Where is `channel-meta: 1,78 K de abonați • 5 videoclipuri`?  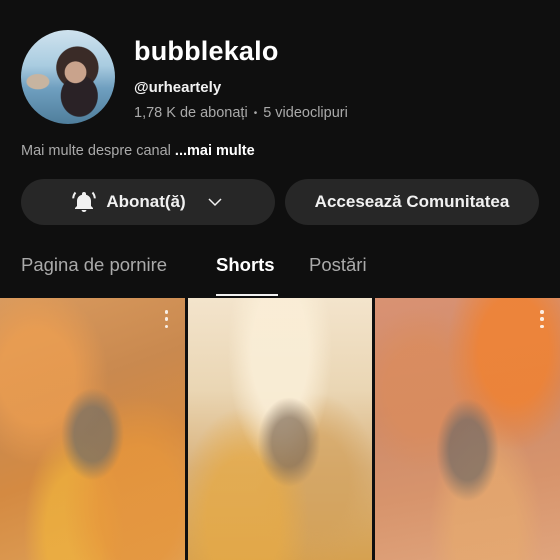
channel-meta: 1,78 K de abonați • 5 videoclipuri is located at coordinates (241, 113).